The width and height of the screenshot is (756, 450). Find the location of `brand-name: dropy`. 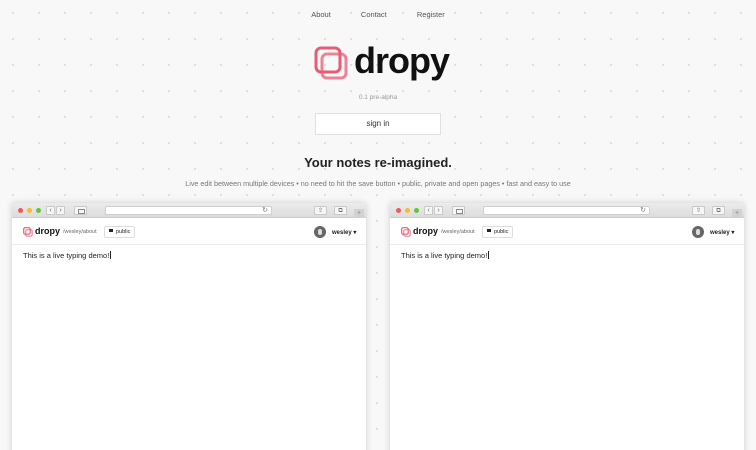

brand-name: dropy is located at coordinates (402, 60).